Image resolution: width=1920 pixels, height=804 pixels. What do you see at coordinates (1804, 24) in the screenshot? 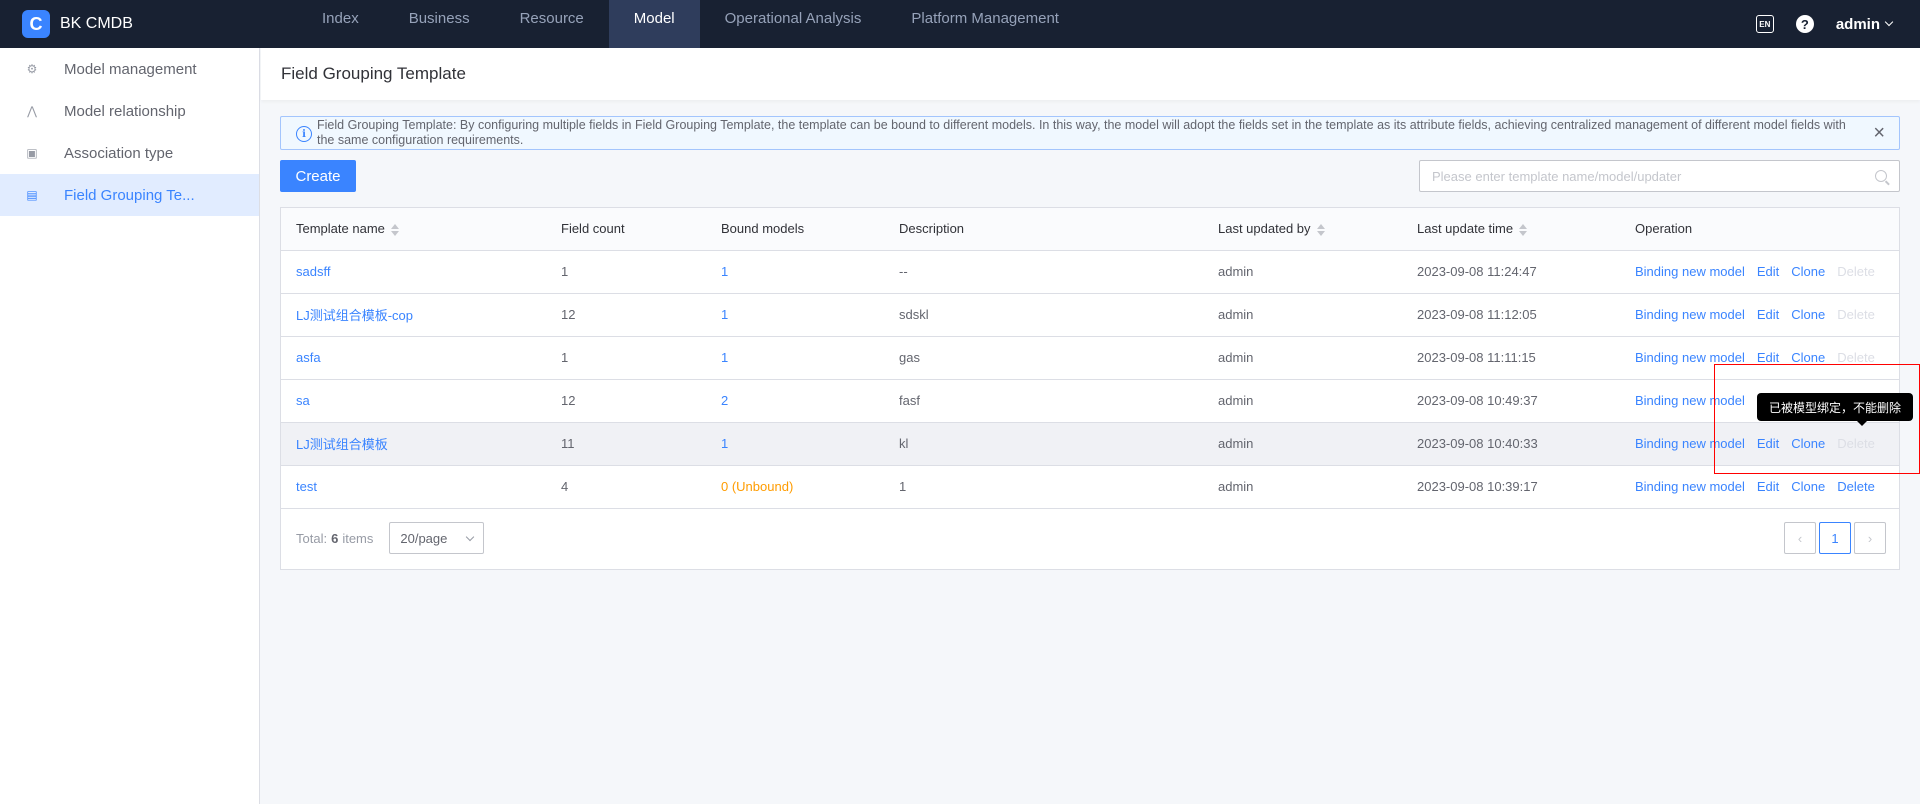
I see `help-icon: ?` at bounding box center [1804, 24].